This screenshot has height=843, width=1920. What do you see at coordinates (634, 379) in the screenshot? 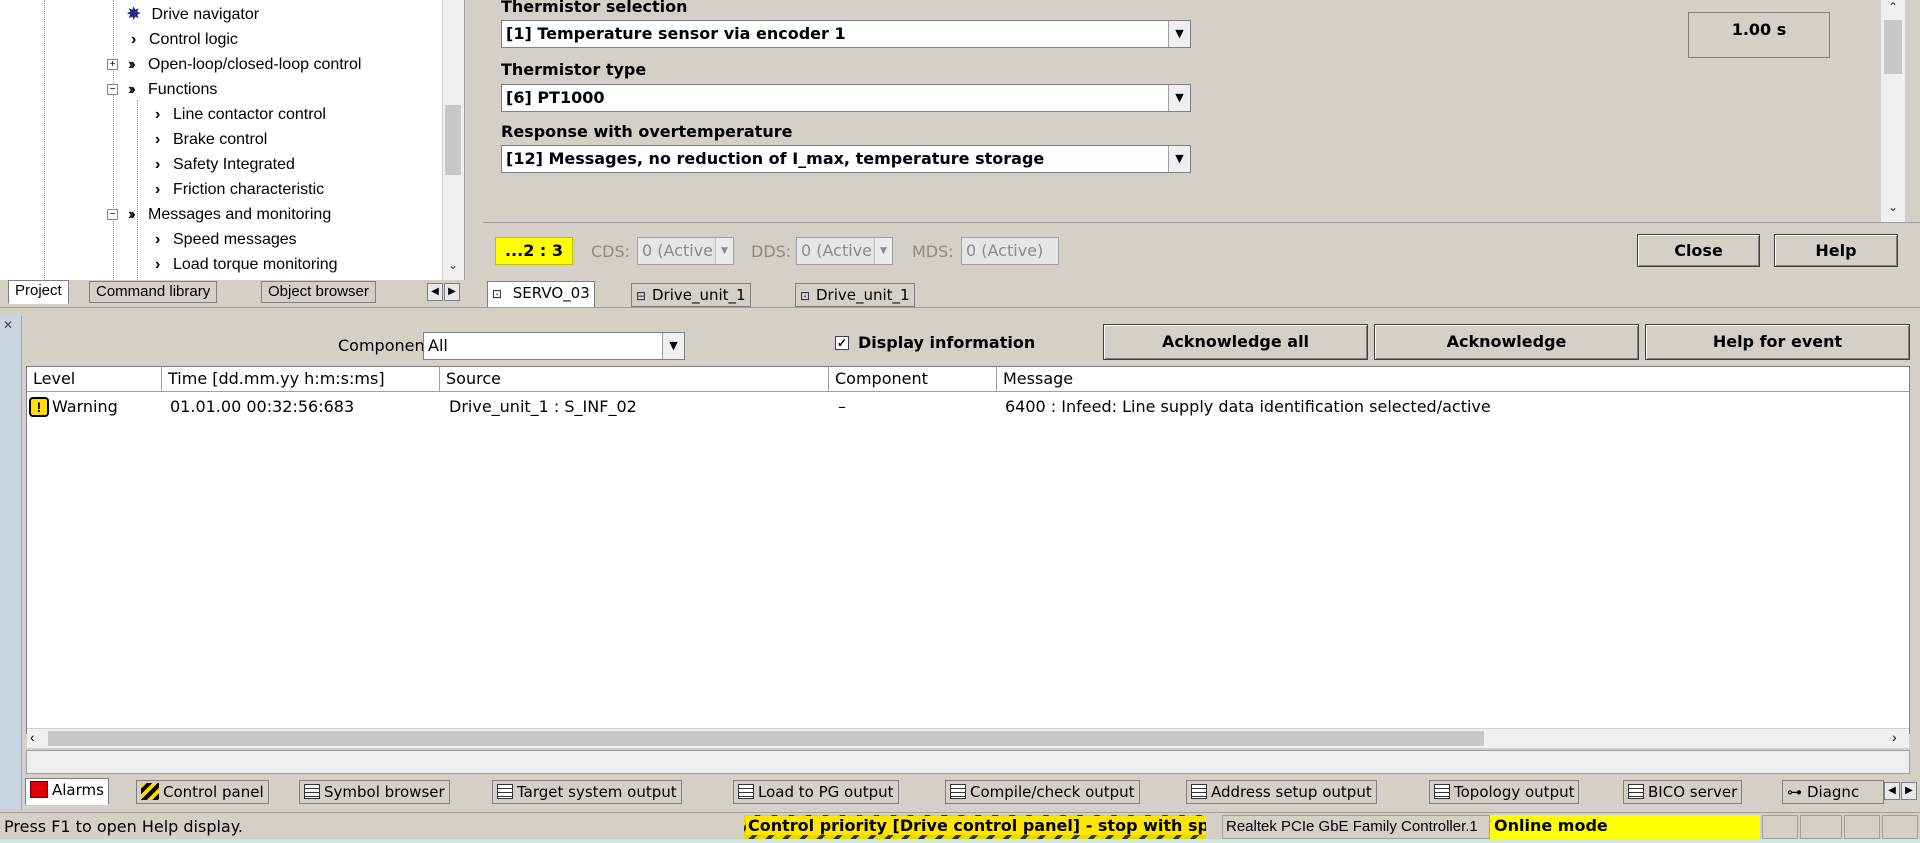
I see `column-header-source: Source` at bounding box center [634, 379].